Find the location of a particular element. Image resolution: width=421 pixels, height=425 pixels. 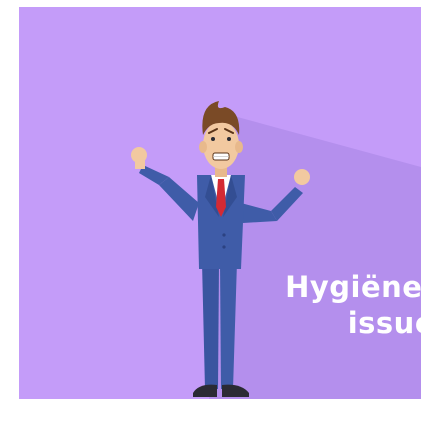

caption-line-1: Hygiëne- is located at coordinates (353, 287).